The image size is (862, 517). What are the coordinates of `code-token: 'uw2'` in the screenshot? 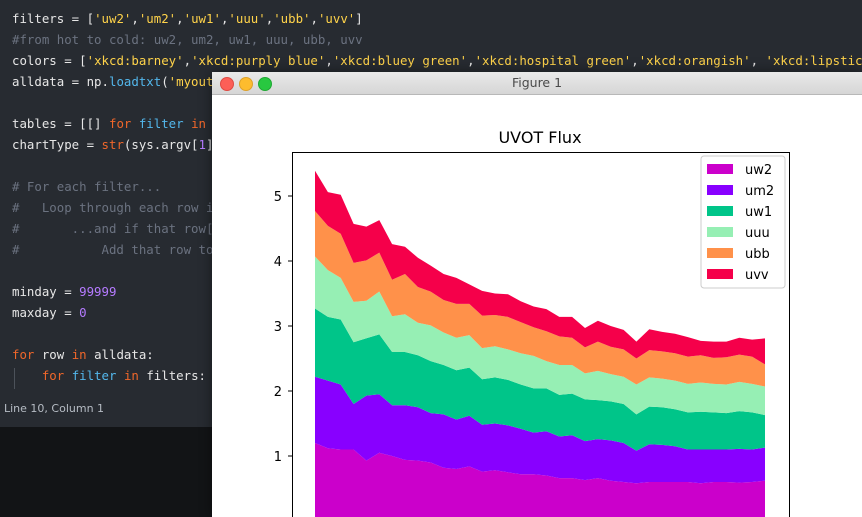 It's located at (113, 18).